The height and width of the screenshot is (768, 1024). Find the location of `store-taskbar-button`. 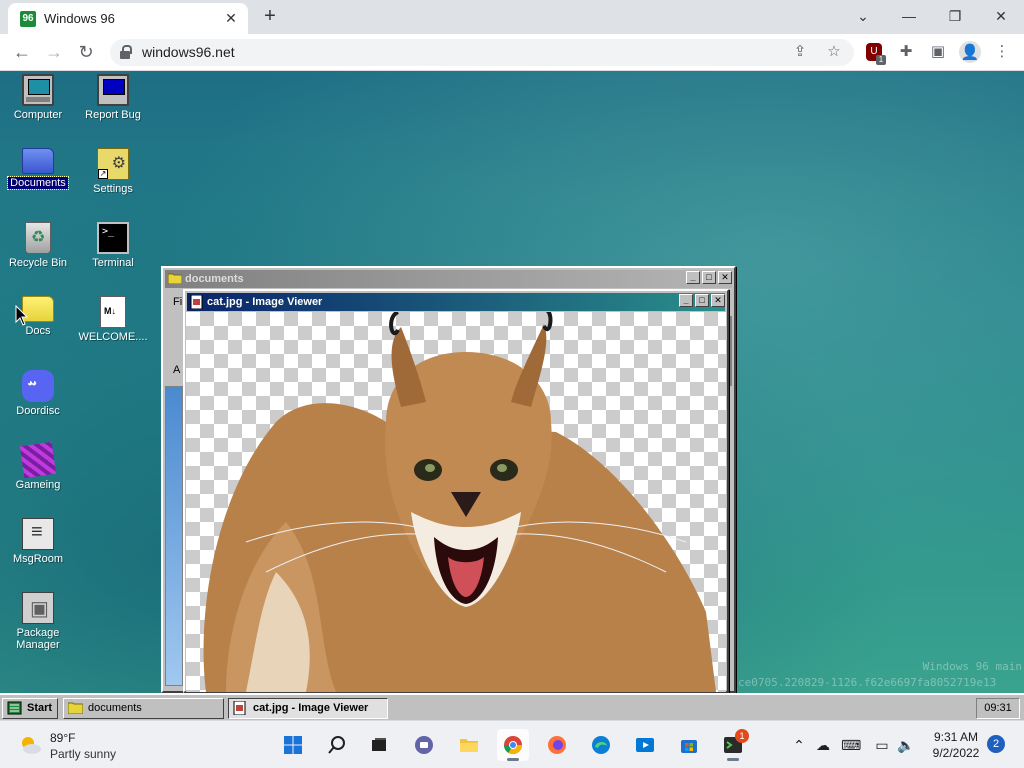

store-taskbar-button is located at coordinates (689, 745).